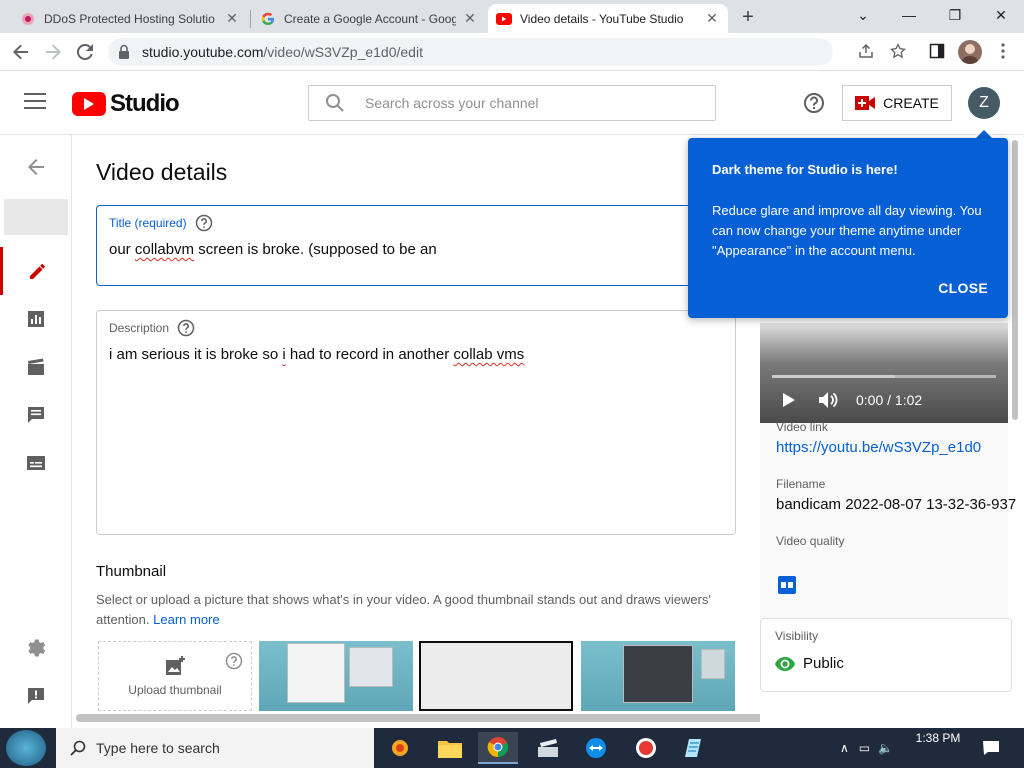 The height and width of the screenshot is (768, 1024). I want to click on description-label-text: Description, so click(139, 328).